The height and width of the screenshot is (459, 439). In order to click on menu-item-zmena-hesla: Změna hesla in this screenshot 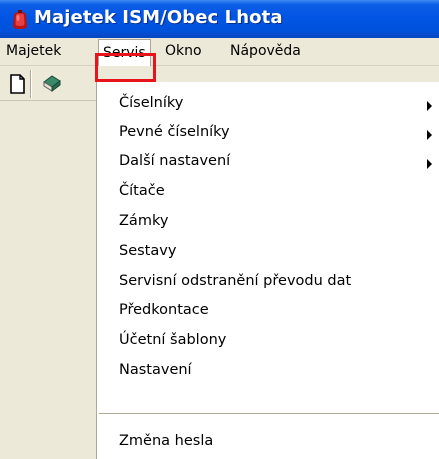, I will do `click(268, 443)`.